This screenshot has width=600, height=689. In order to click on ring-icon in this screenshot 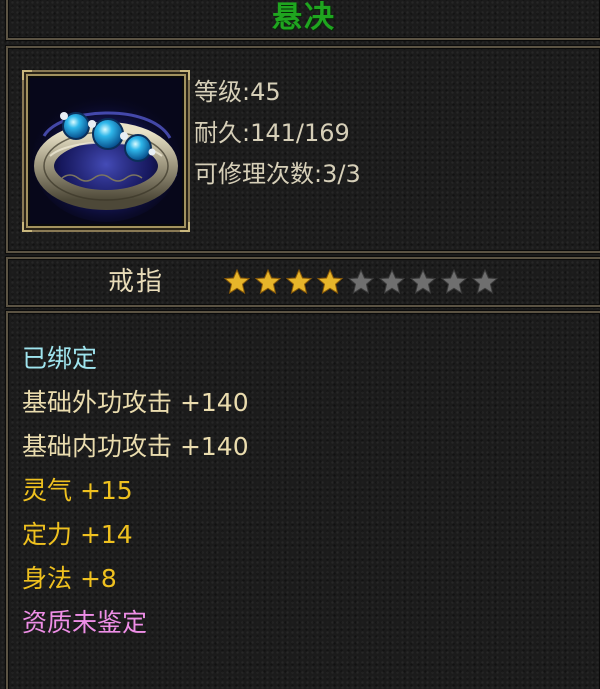, I will do `click(106, 151)`.